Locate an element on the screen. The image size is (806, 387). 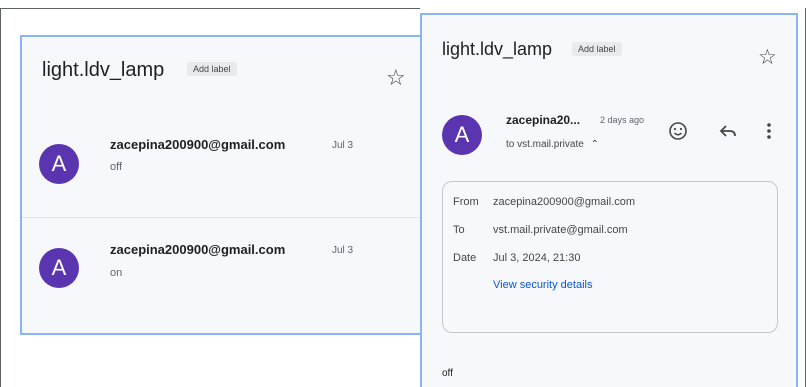
view-security-details-link: View security details is located at coordinates (542, 285).